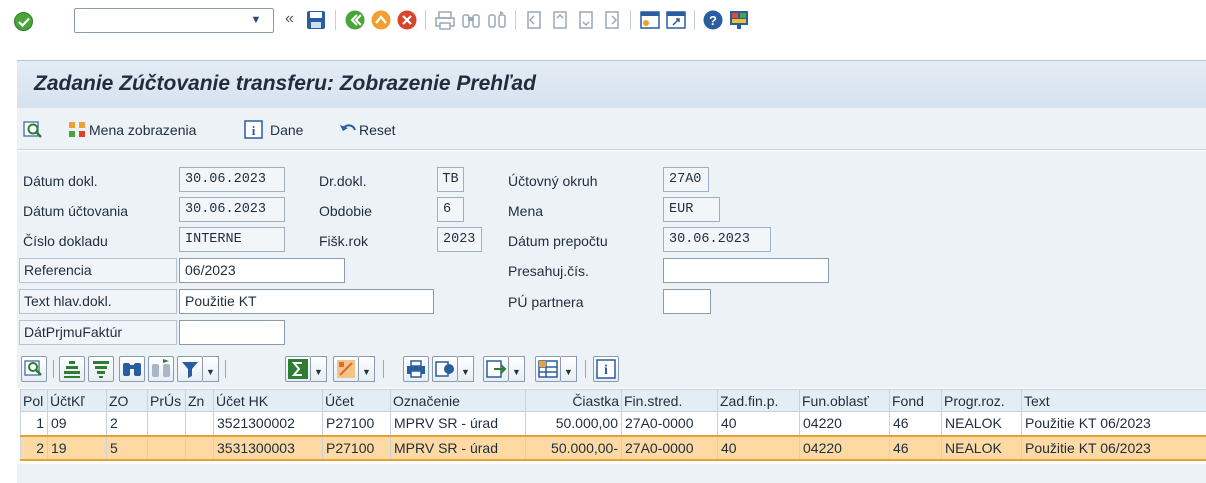 Image resolution: width=1206 pixels, height=483 pixels. Describe the element at coordinates (127, 447) in the screenshot. I see `table-cell: 5` at that location.